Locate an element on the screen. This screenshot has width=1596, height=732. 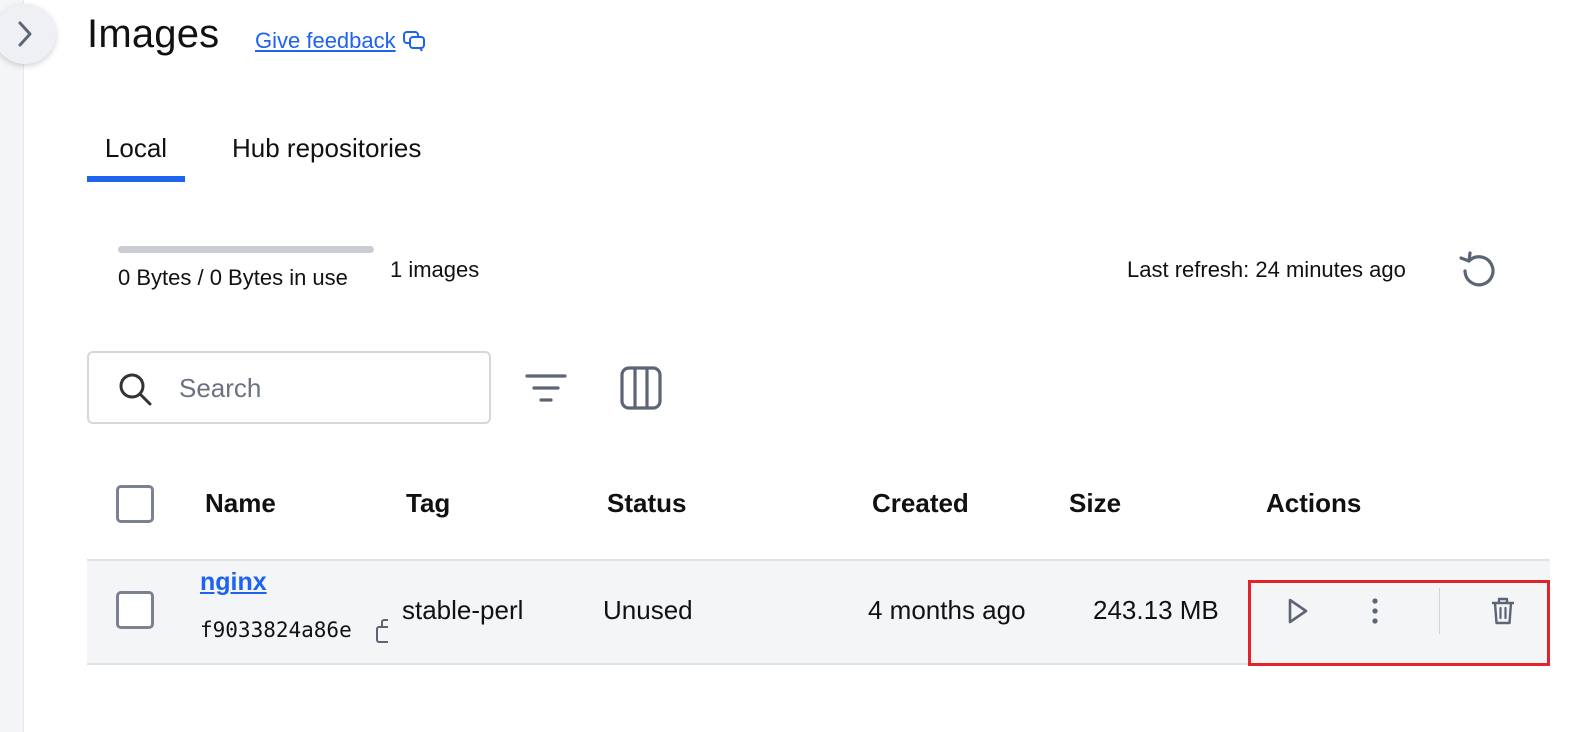
run-button is located at coordinates (1297, 611).